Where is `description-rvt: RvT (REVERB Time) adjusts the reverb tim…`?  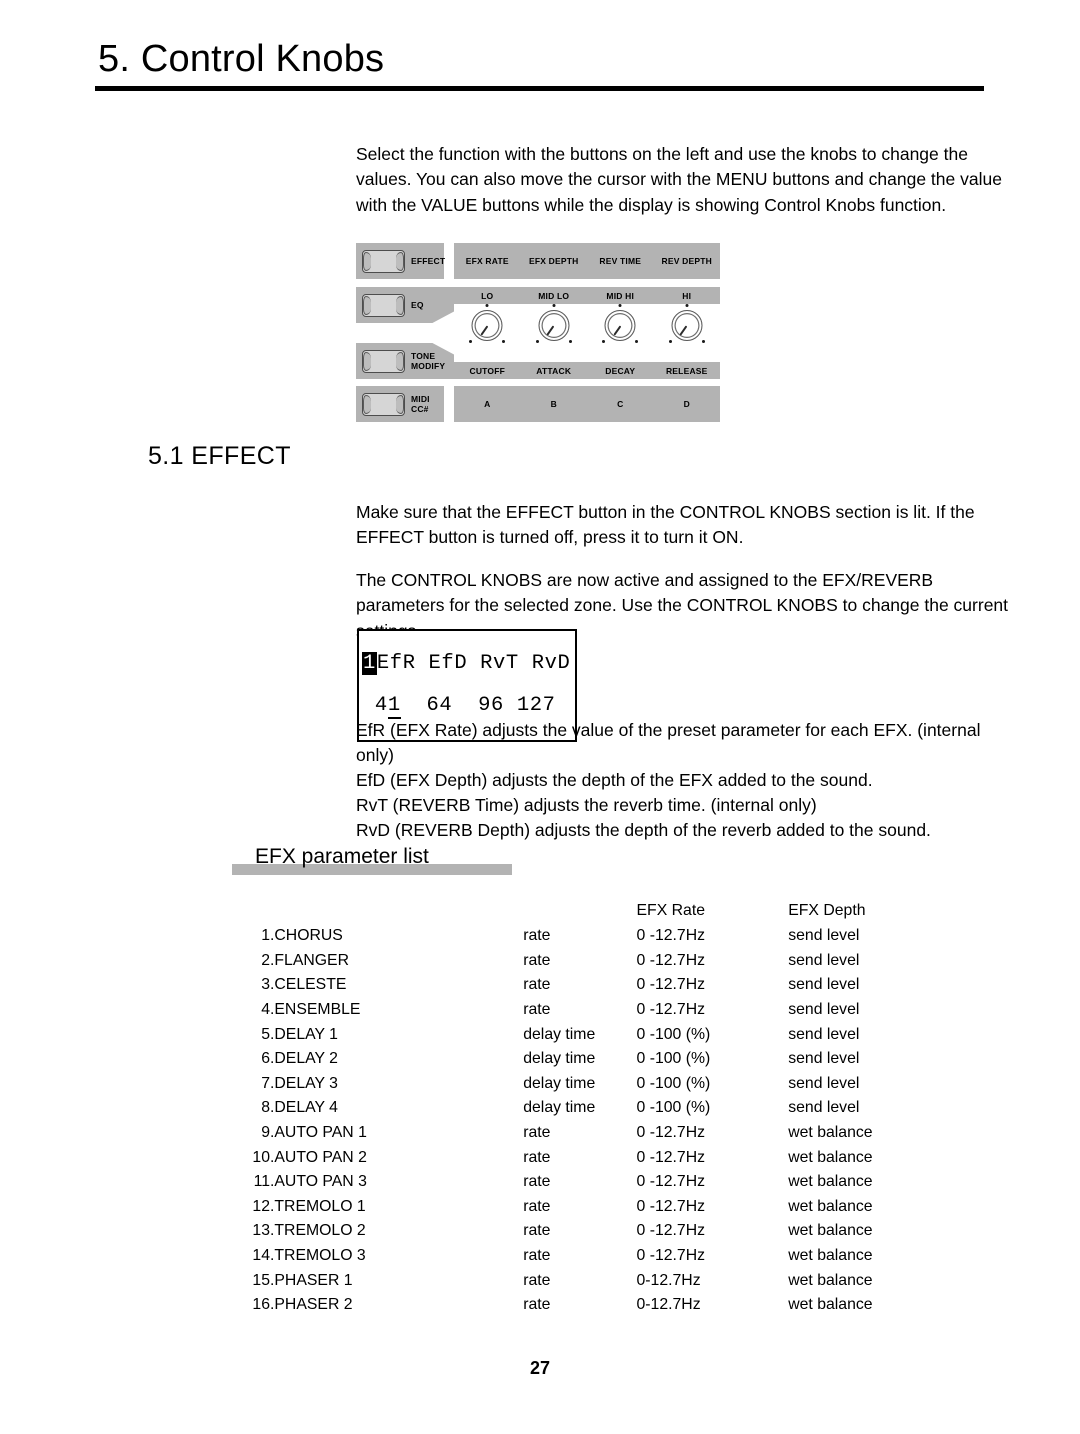 description-rvt: RvT (REVERB Time) adjusts the reverb tim… is located at coordinates (586, 804).